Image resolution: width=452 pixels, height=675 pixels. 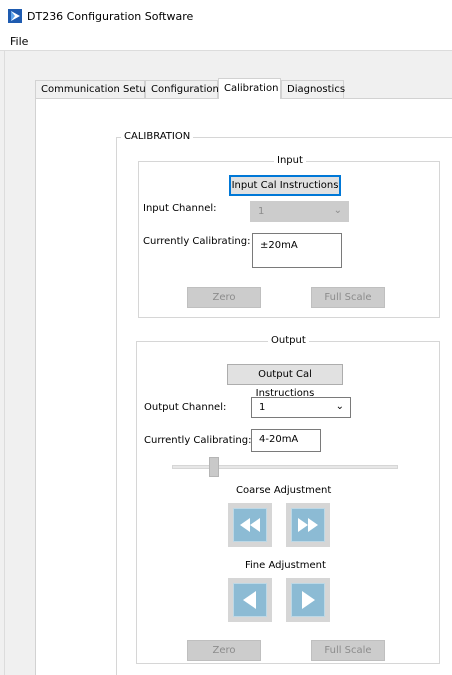 I want to click on output-currently-calibrating-field: 4-20mA, so click(x=286, y=440).